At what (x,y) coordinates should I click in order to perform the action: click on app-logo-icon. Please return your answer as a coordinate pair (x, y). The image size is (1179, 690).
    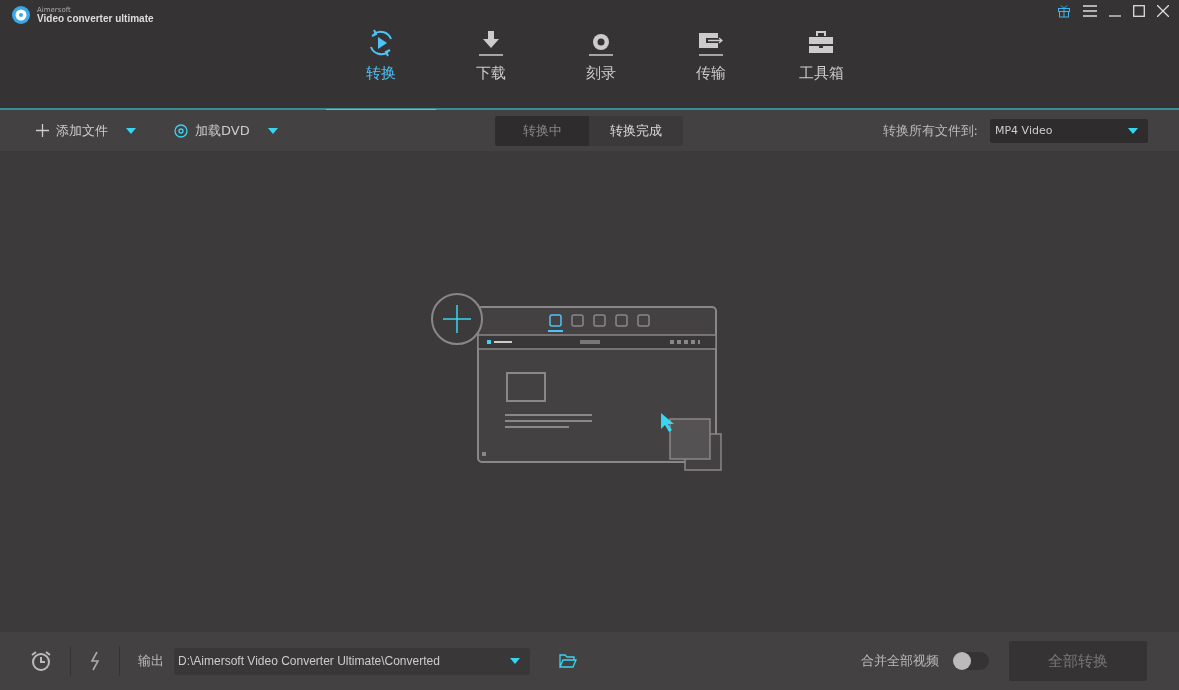
    Looking at the image, I should click on (21, 15).